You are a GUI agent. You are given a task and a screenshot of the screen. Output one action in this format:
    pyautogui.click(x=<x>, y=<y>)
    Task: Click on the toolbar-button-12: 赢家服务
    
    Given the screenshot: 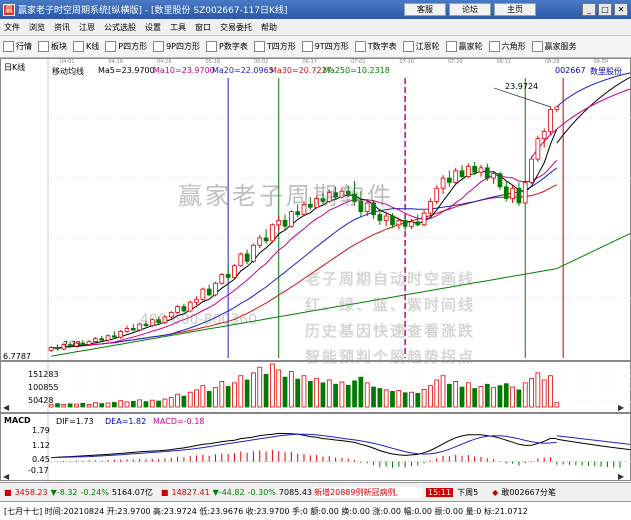 What is the action you would take?
    pyautogui.click(x=554, y=46)
    